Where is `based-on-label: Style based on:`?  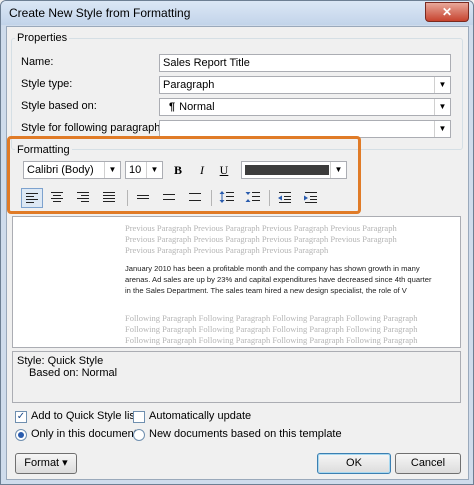 based-on-label: Style based on: is located at coordinates (59, 106).